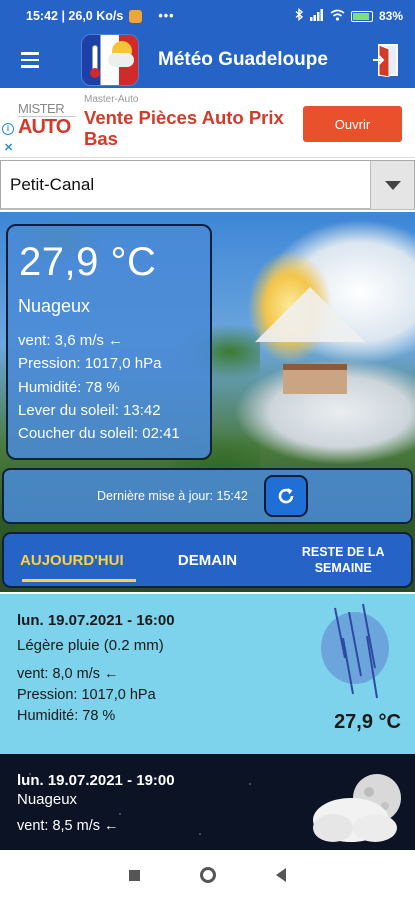 This screenshot has height=900, width=415. I want to click on app-bar: Météo Guadeloupe, so click(207, 60).